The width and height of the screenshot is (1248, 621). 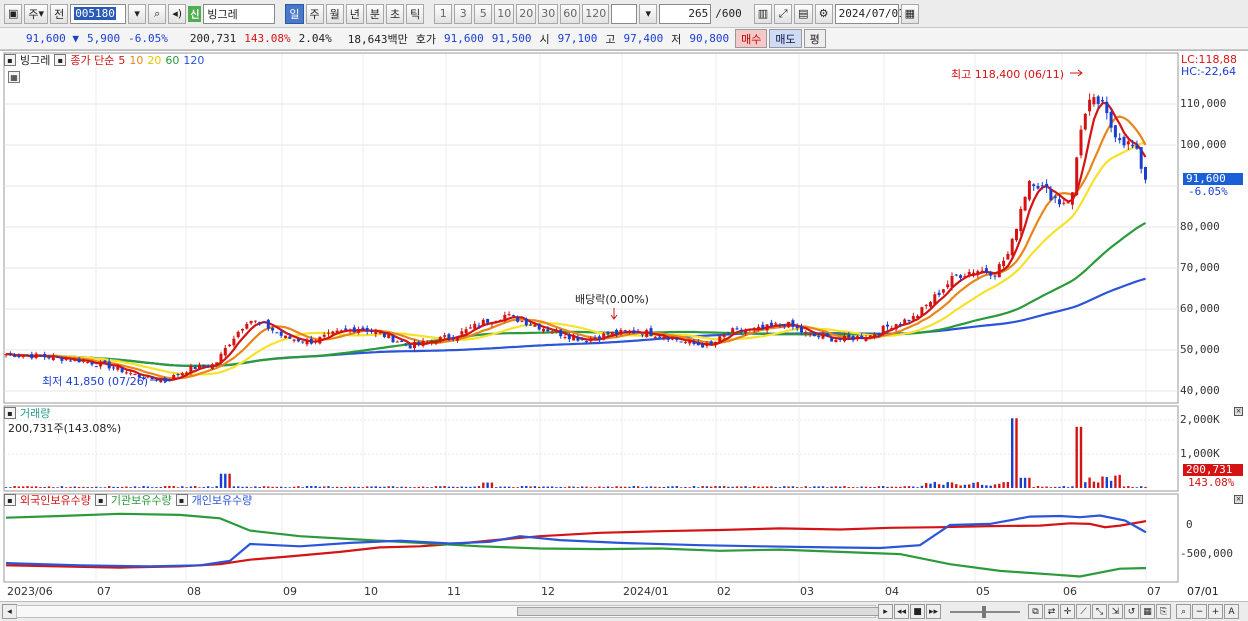 I want to click on price-tick-110000: 110,000, so click(x=1203, y=103).